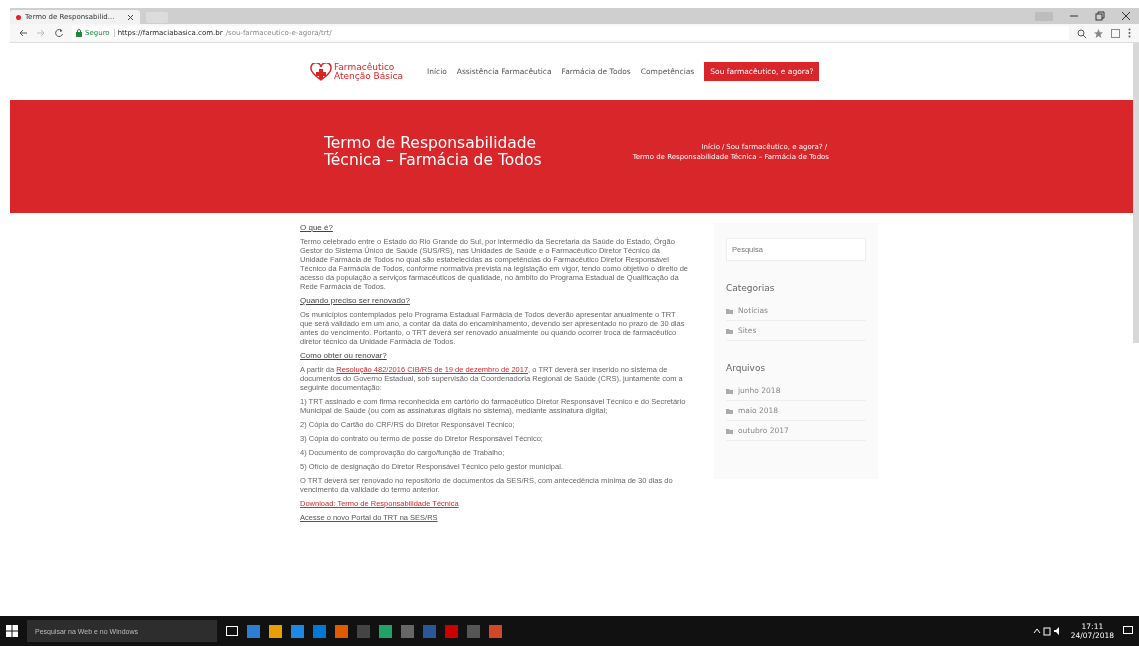 The image size is (1139, 646). Describe the element at coordinates (1115, 33) in the screenshot. I see `extension-icon` at that location.